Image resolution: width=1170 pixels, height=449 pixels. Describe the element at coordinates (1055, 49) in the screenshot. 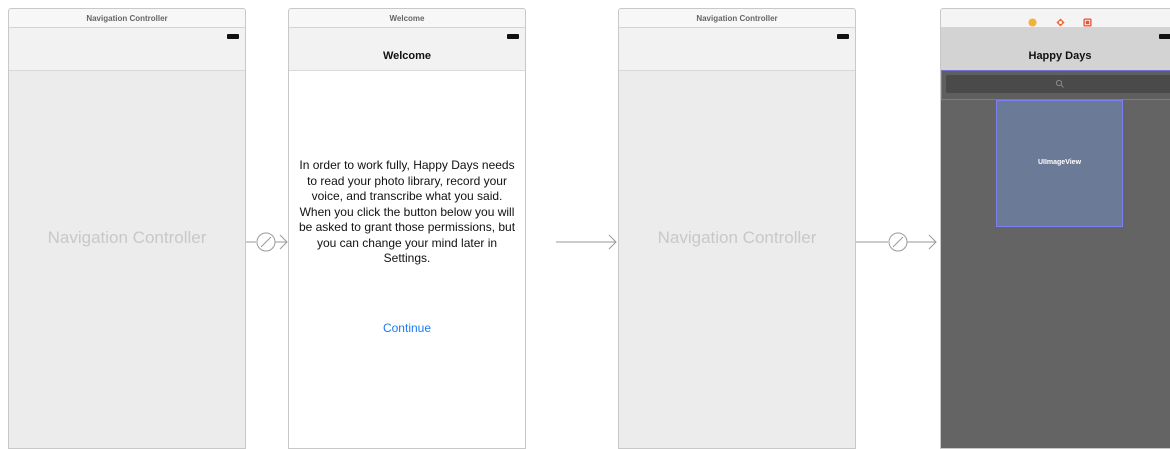

I see `navigation-bar: Happy Days` at that location.